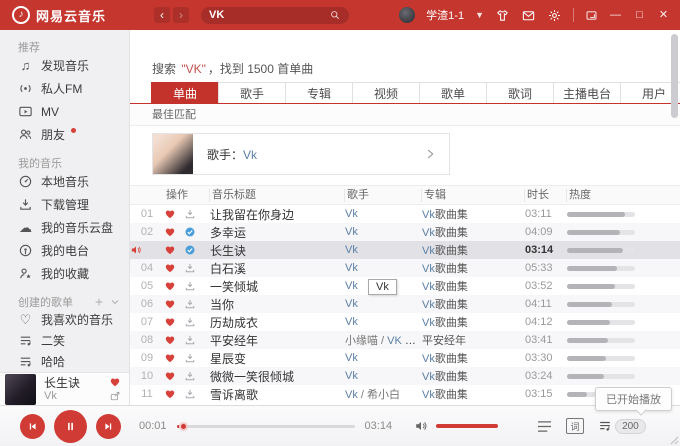  Describe the element at coordinates (64, 319) in the screenshot. I see `sidebar-item-liked-music: ♡ 我喜欢的音乐` at that location.